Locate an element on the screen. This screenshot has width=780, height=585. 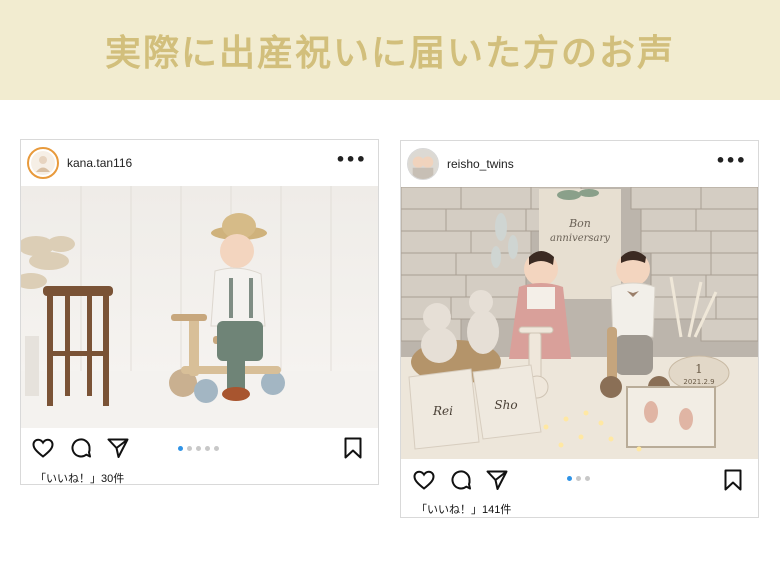
pillow-date: 2021.2.9 is located at coordinates (698, 382).